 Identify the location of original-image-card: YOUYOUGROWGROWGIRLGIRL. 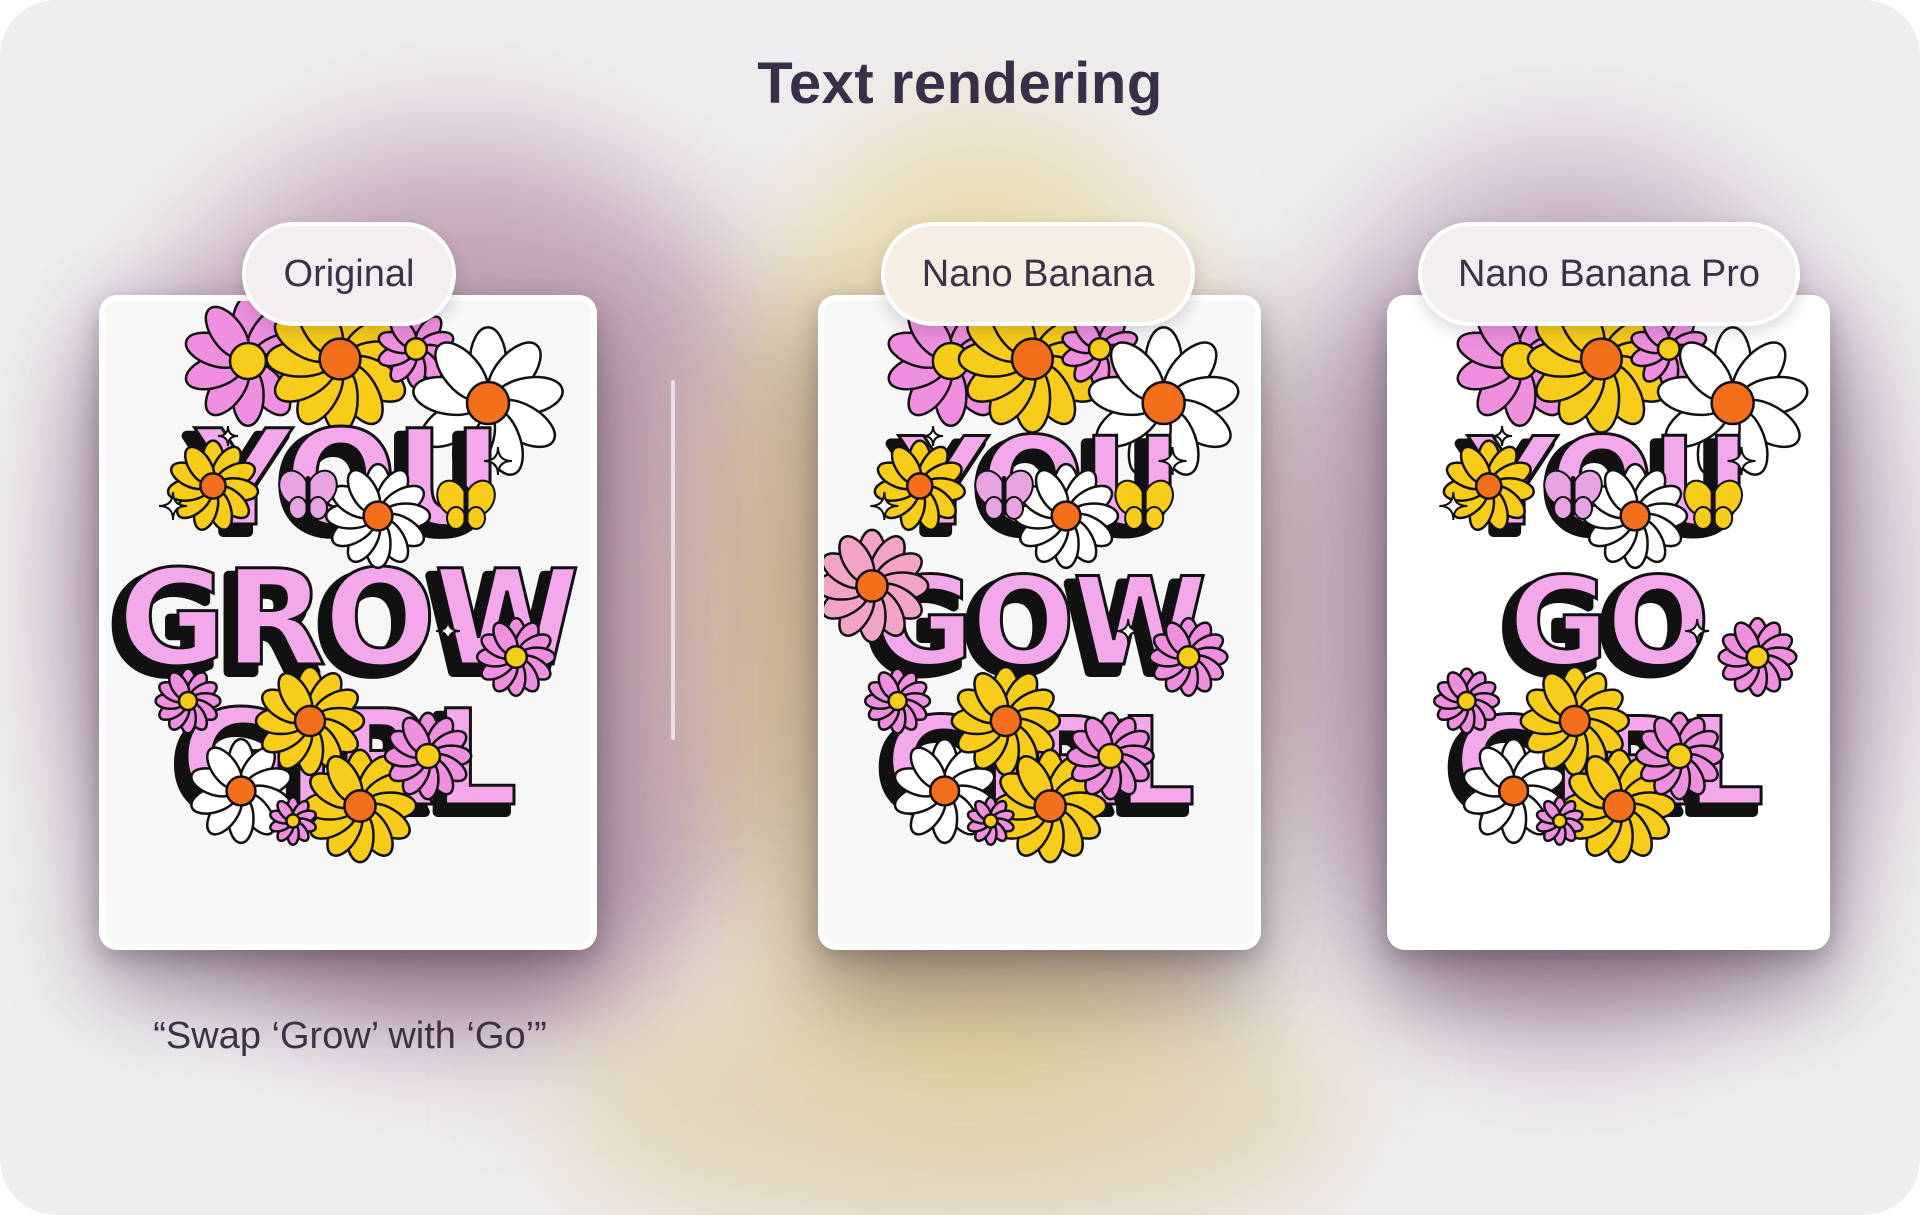
(348, 622).